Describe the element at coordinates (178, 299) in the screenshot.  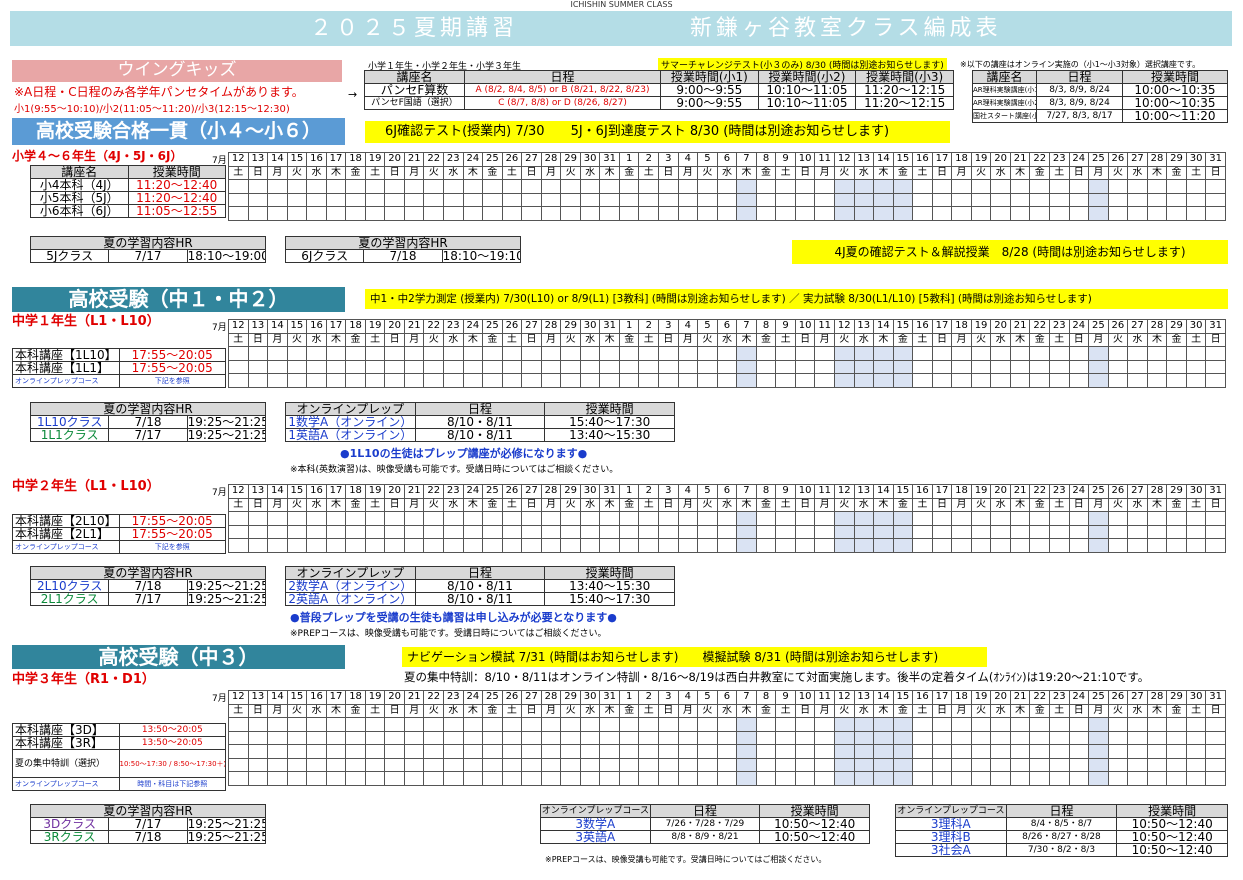
I see `chu12-title: 高校受験（中１・中２）` at that location.